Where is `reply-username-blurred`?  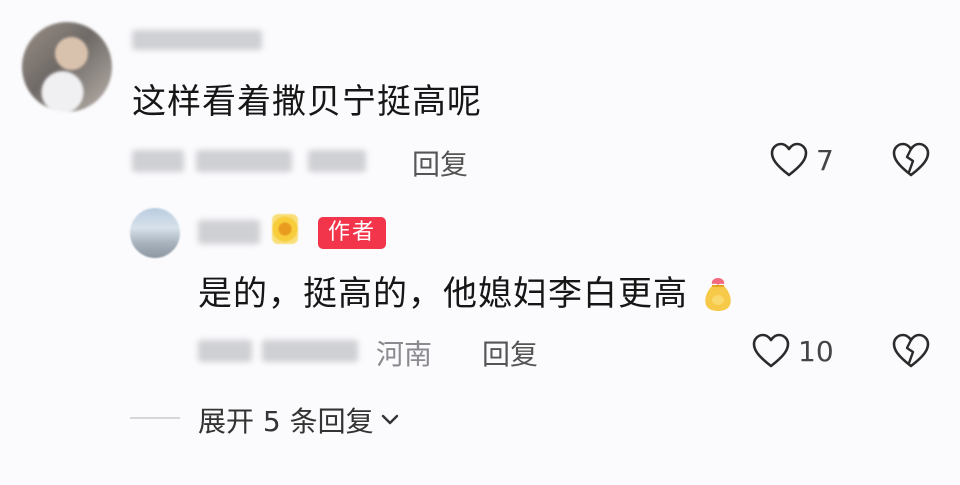 reply-username-blurred is located at coordinates (229, 232).